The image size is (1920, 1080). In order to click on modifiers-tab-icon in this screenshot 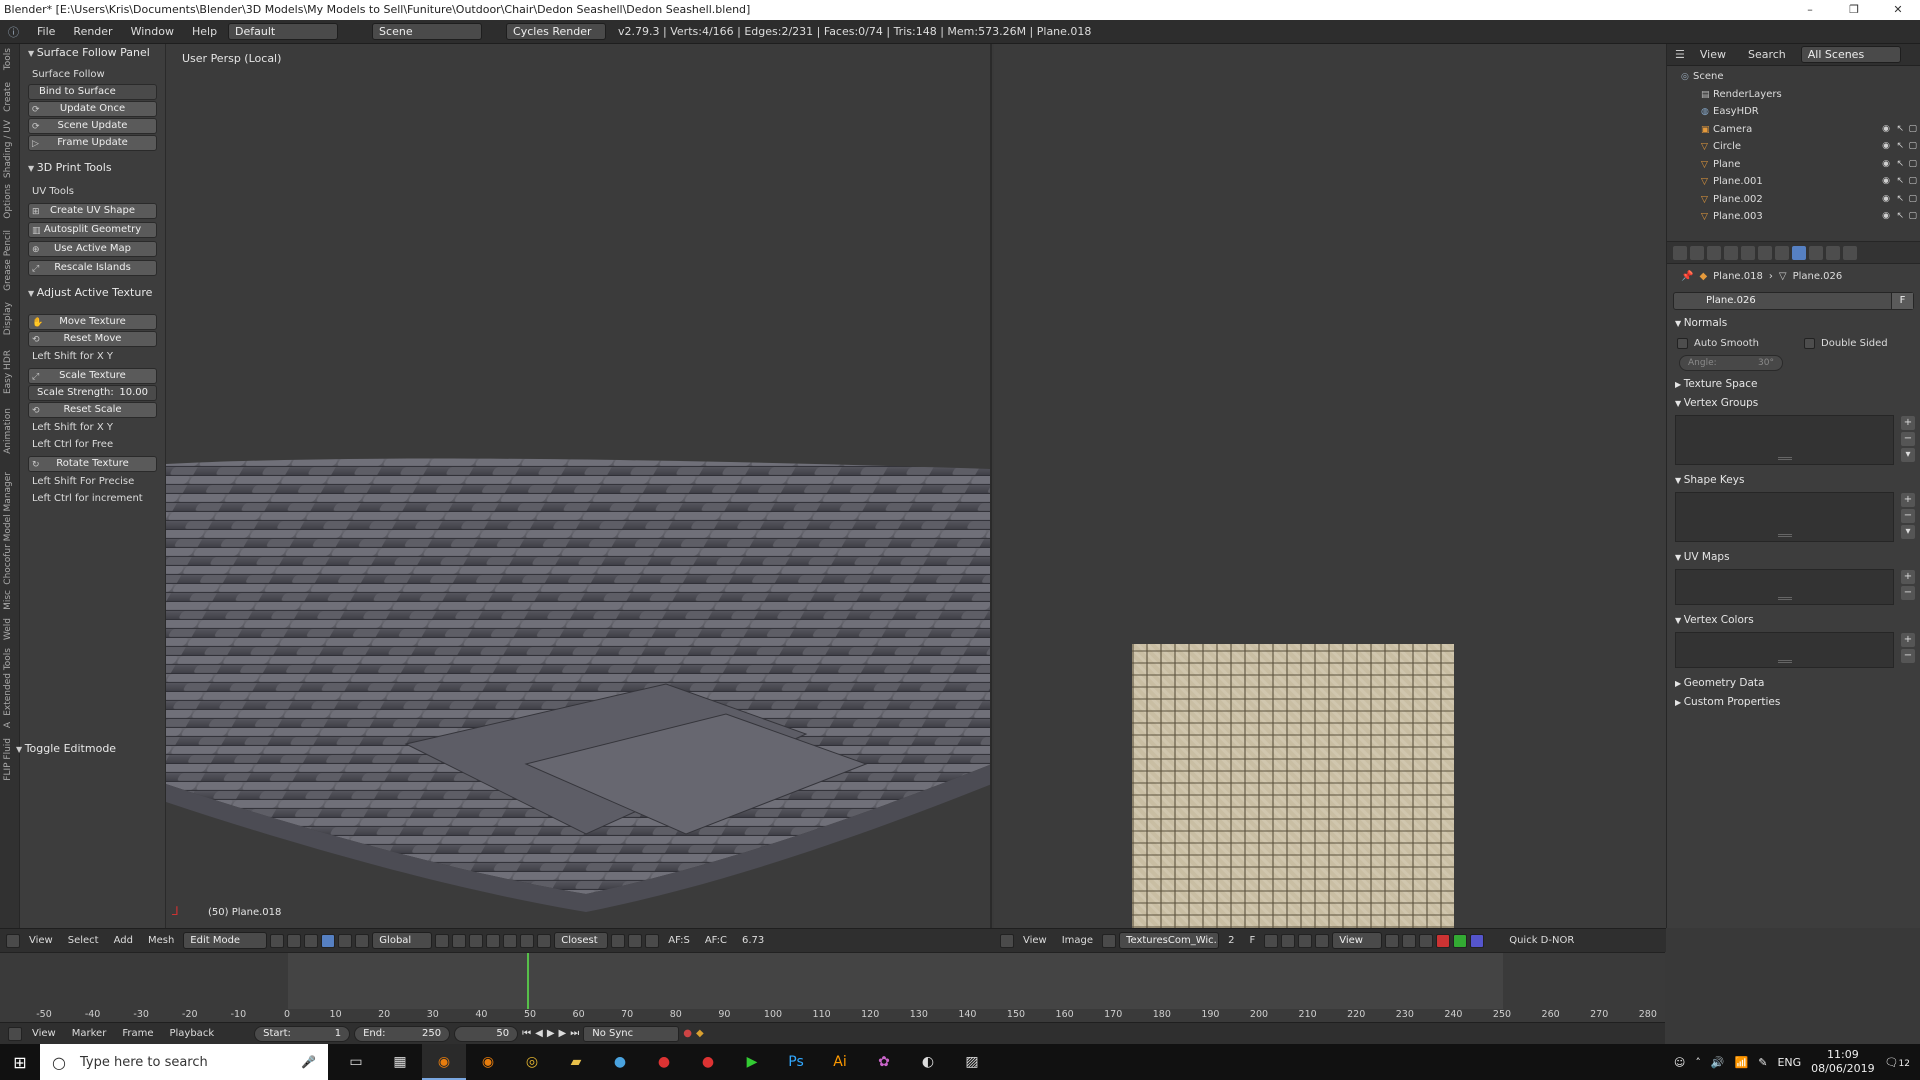, I will do `click(1782, 252)`.